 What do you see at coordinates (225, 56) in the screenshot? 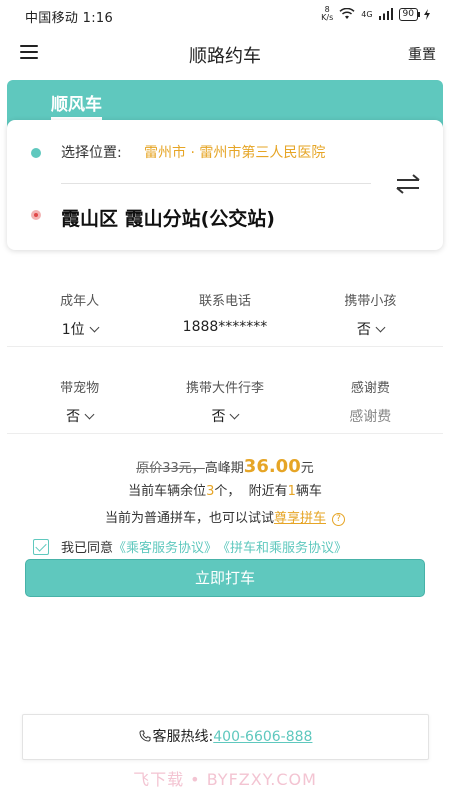
I see `page-title: 顺路约车` at bounding box center [225, 56].